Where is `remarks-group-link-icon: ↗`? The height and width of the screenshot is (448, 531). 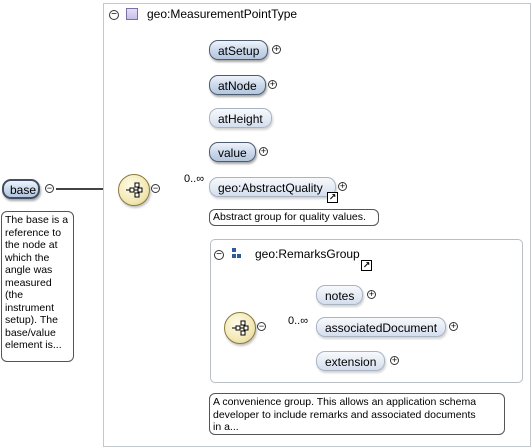
remarks-group-link-icon: ↗ is located at coordinates (366, 265).